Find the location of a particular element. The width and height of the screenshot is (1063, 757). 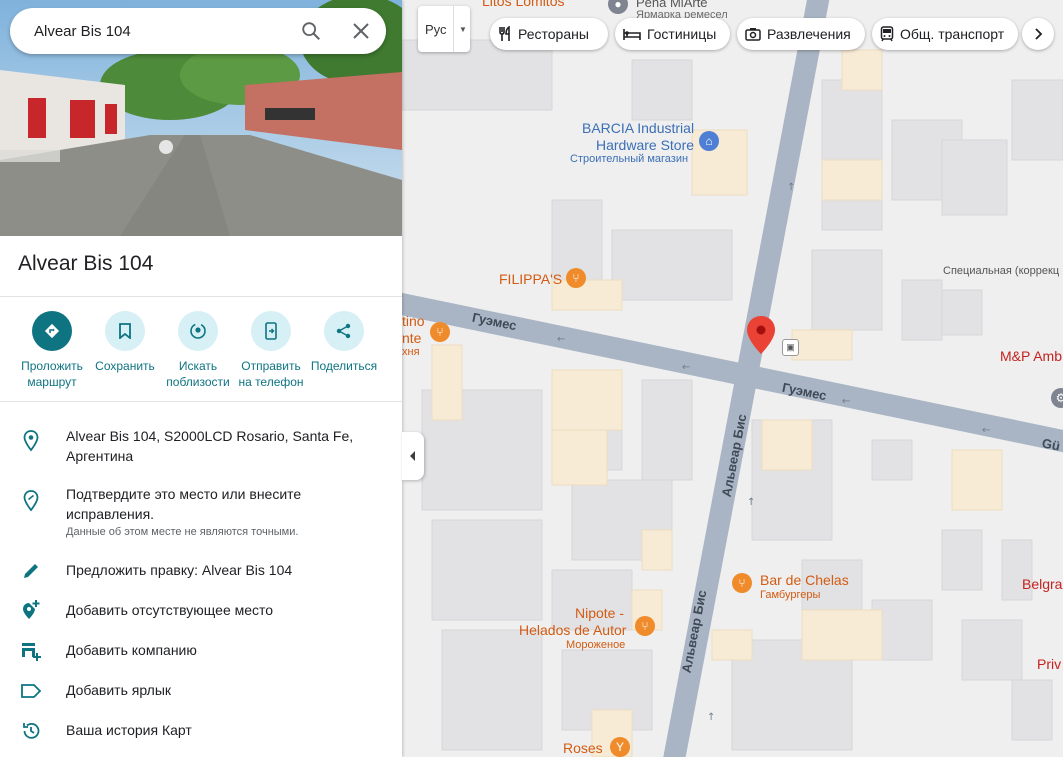

place-title: Alvear Bis 104 is located at coordinates (86, 263).